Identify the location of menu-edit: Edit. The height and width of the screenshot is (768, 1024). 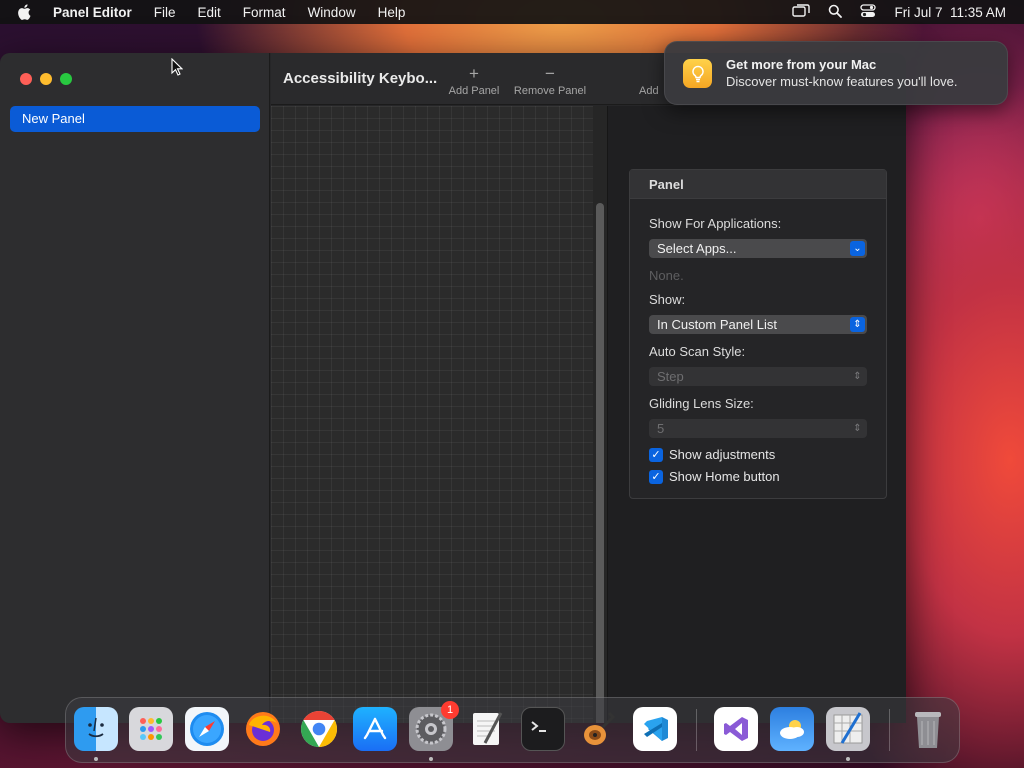
(209, 12).